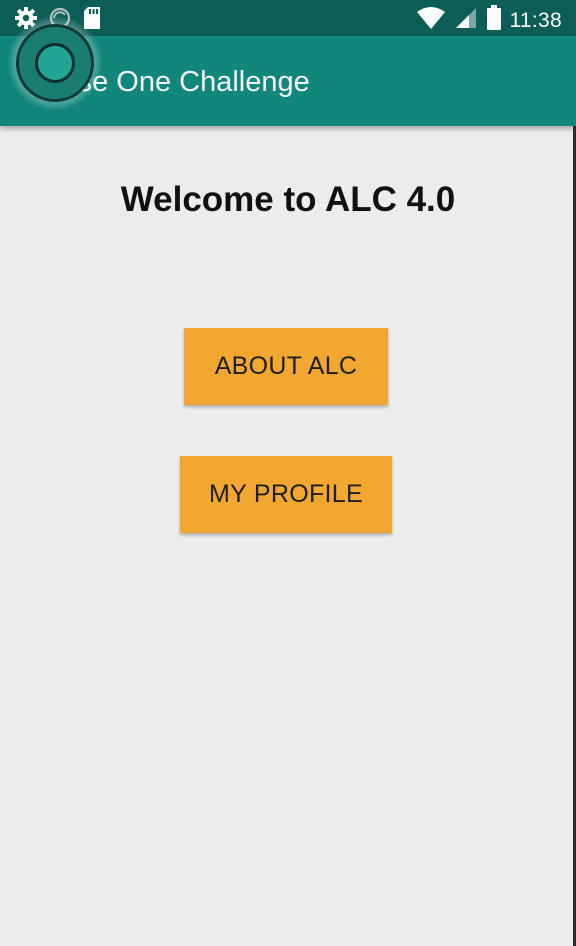 Image resolution: width=576 pixels, height=946 pixels. What do you see at coordinates (288, 199) in the screenshot?
I see `welcome-heading: Welcome to ALC 4.0` at bounding box center [288, 199].